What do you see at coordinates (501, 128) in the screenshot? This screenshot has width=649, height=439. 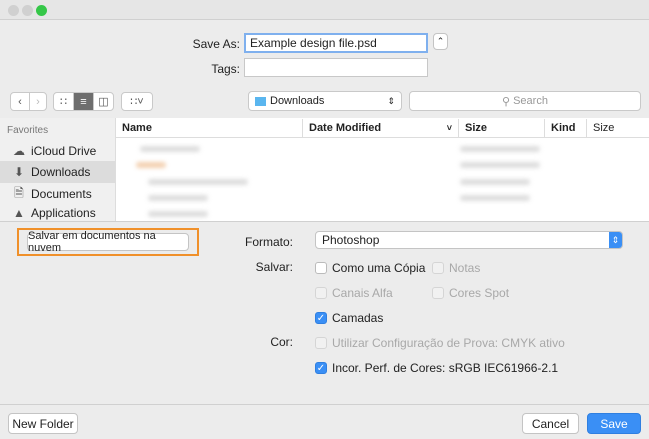 I see `column-header-size: Size` at bounding box center [501, 128].